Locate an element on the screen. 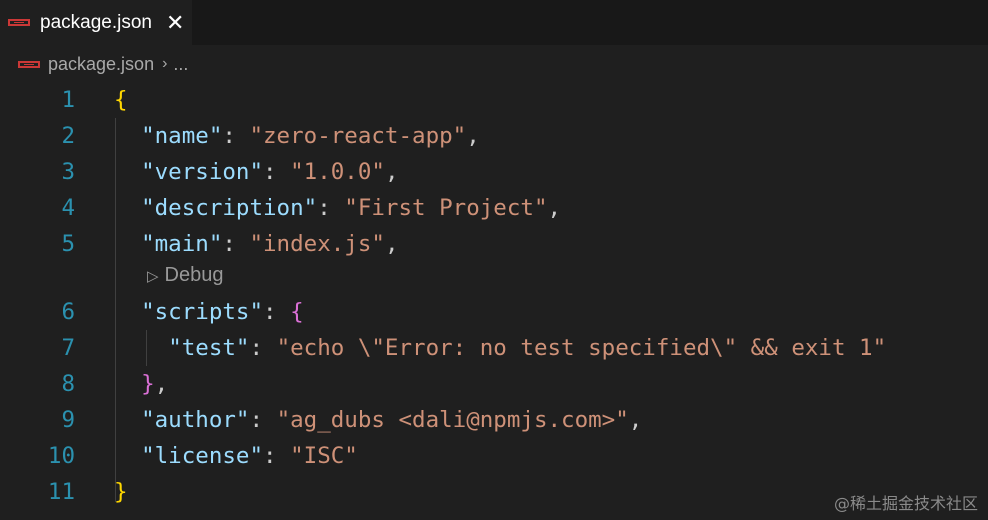 The image size is (988, 520). line-number: 5 is located at coordinates (68, 244).